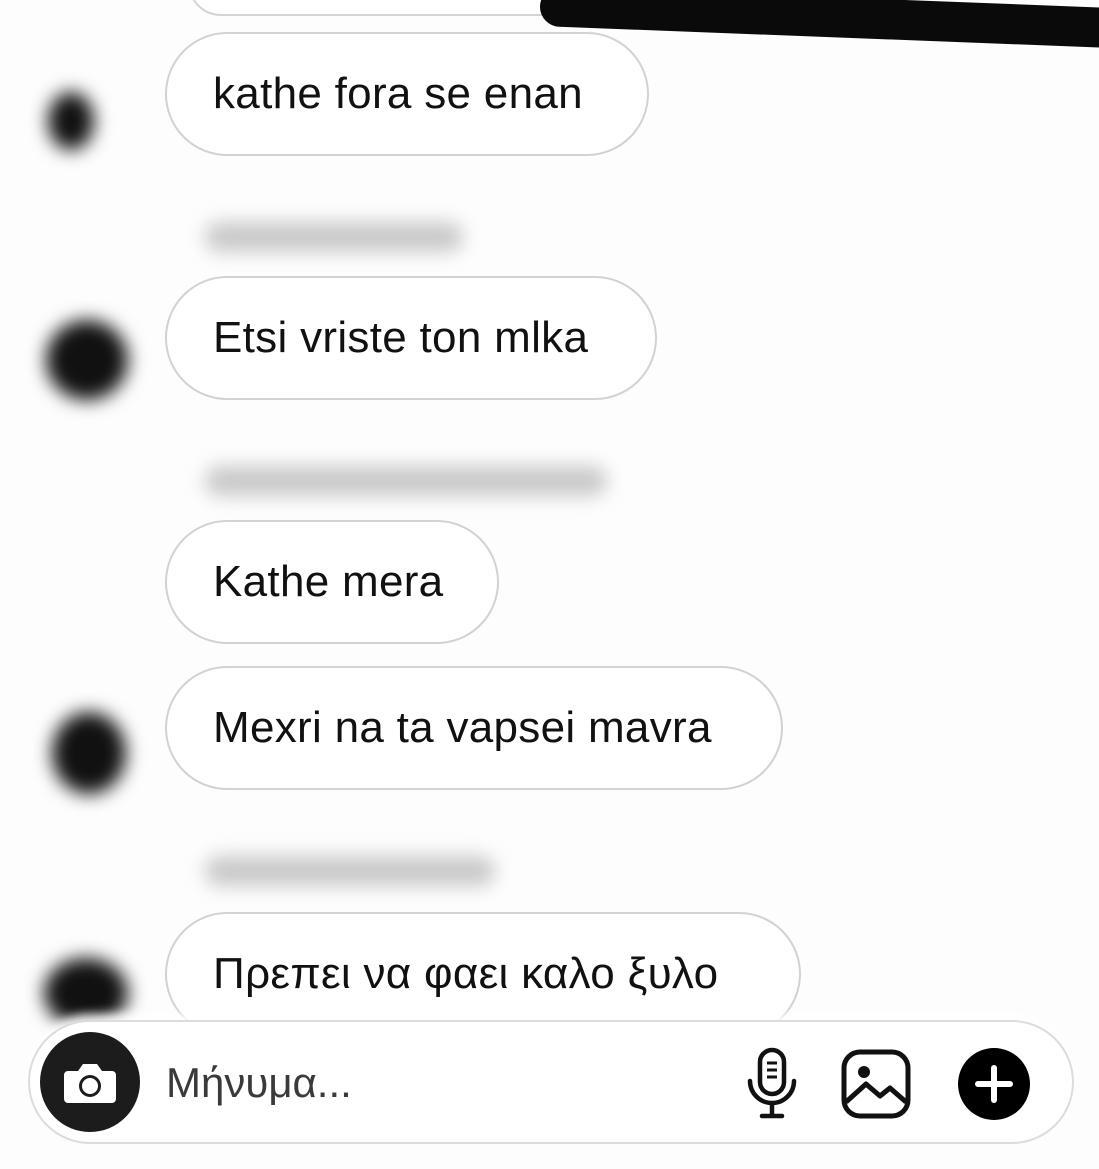  I want to click on message-text: kathe fora se enan, so click(398, 93).